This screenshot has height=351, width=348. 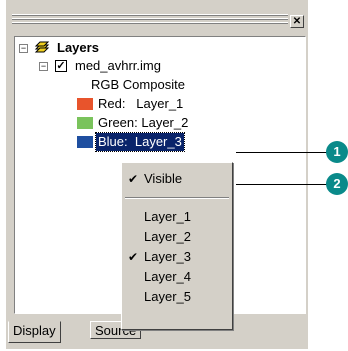 I want to click on menu-item-visible: ✔ Visible, so click(x=177, y=179).